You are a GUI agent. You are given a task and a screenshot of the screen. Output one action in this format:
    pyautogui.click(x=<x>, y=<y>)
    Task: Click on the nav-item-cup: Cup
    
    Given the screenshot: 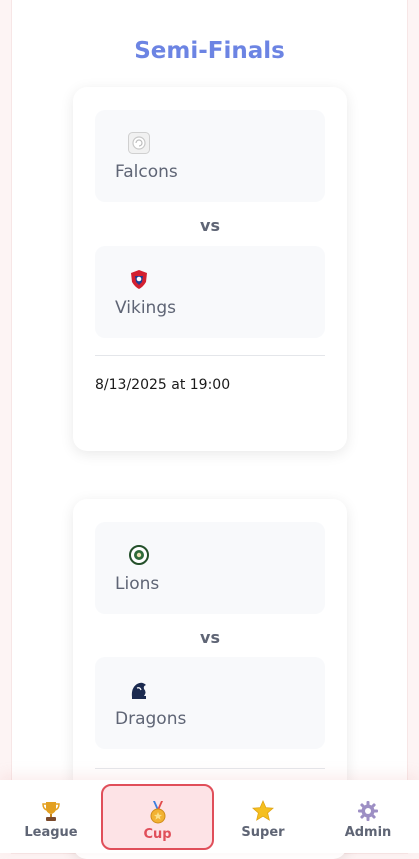 What is the action you would take?
    pyautogui.click(x=157, y=817)
    